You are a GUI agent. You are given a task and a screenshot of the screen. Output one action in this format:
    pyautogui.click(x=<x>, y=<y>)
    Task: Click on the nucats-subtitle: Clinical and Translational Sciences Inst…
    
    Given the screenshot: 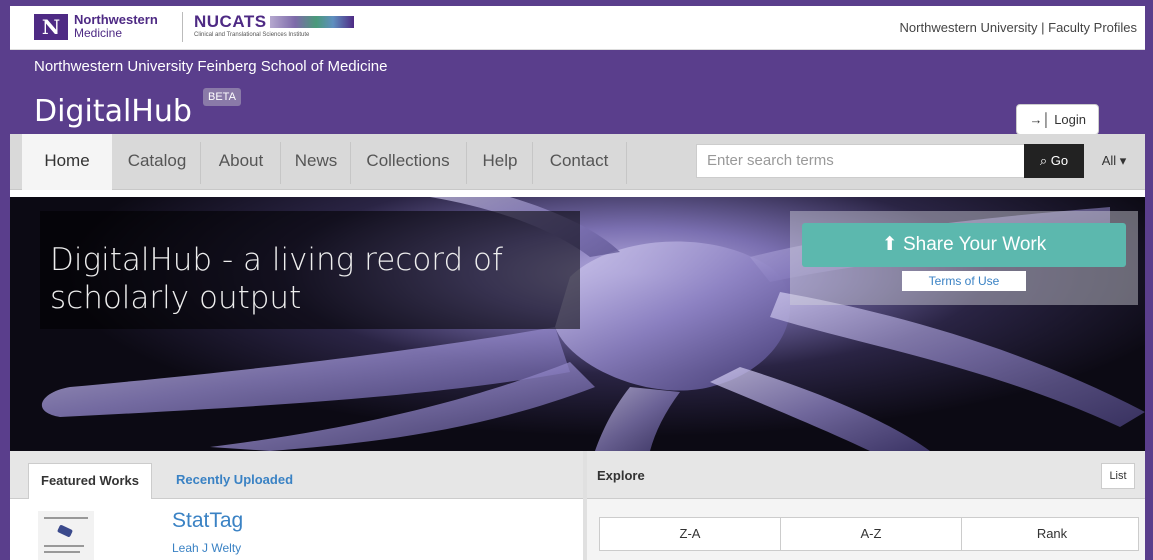 What is the action you would take?
    pyautogui.click(x=252, y=35)
    